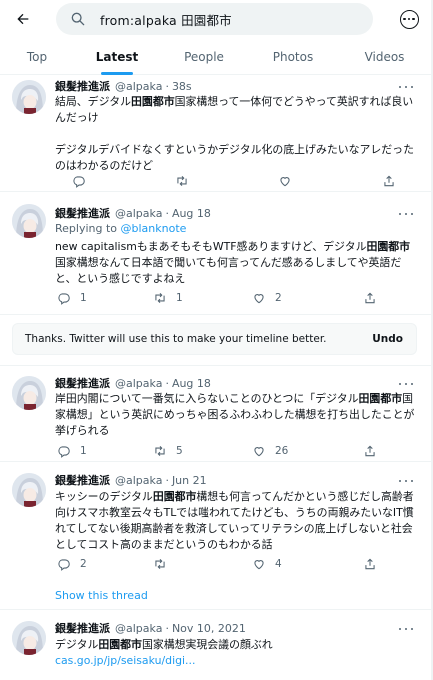 This screenshot has height=680, width=433. I want to click on tweet-actions, so click(235, 181).